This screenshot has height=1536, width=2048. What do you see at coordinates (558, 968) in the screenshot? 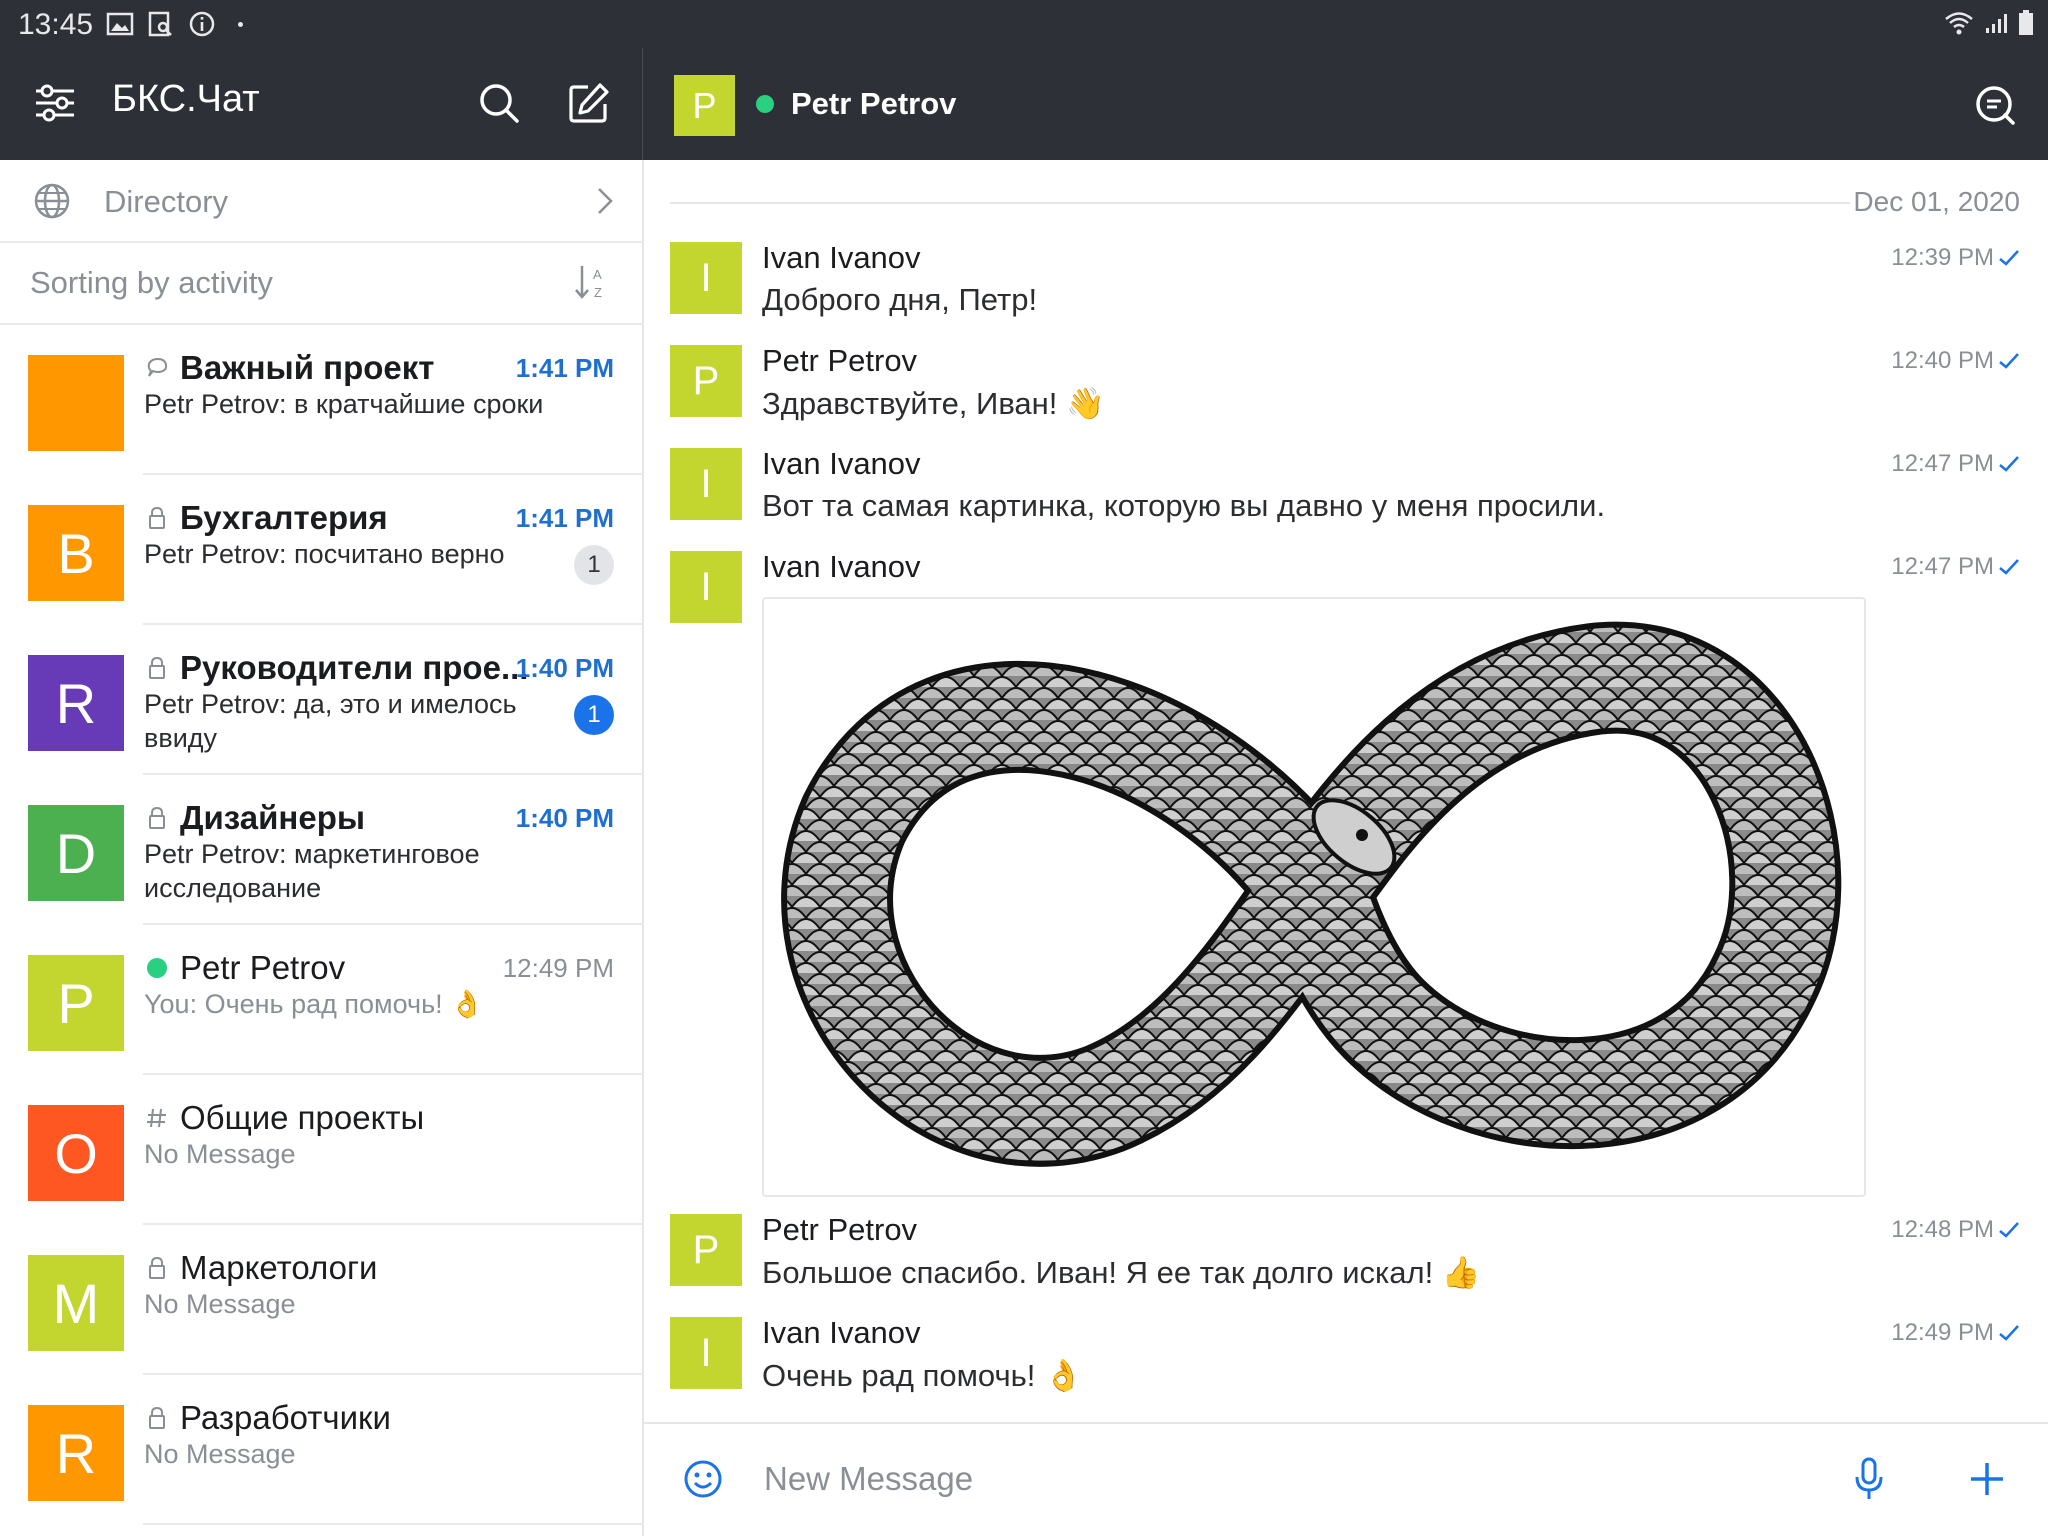
I see `conversation-time: 12:49 PM` at bounding box center [558, 968].